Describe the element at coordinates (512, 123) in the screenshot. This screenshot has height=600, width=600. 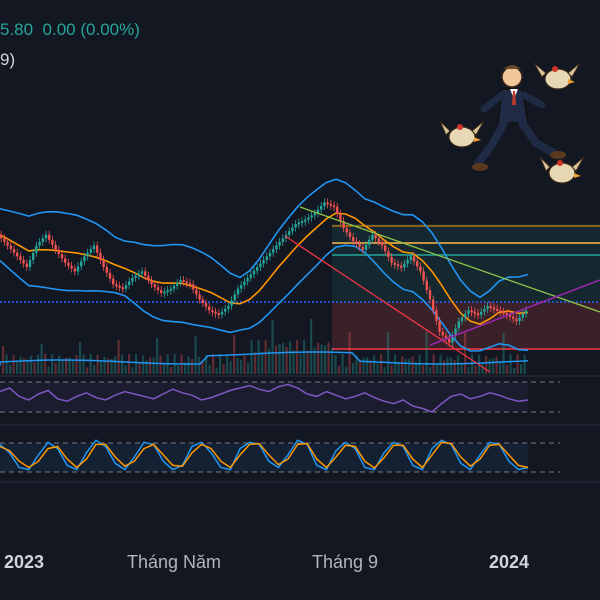
I see `running-man-with-chickens-icon` at that location.